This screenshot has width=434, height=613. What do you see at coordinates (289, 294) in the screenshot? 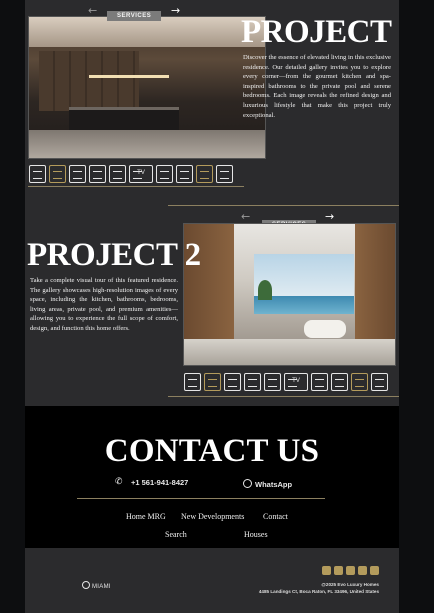
I see `project-2-image` at bounding box center [289, 294].